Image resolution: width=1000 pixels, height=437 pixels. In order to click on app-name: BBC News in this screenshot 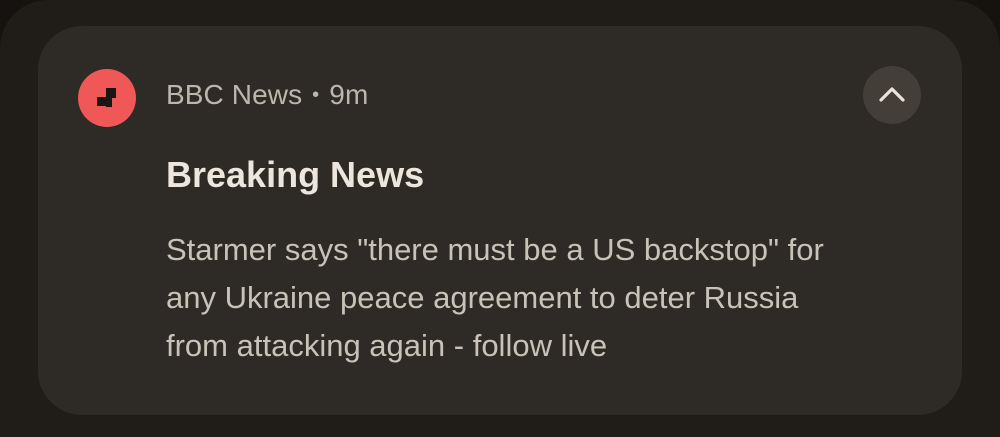, I will do `click(234, 94)`.